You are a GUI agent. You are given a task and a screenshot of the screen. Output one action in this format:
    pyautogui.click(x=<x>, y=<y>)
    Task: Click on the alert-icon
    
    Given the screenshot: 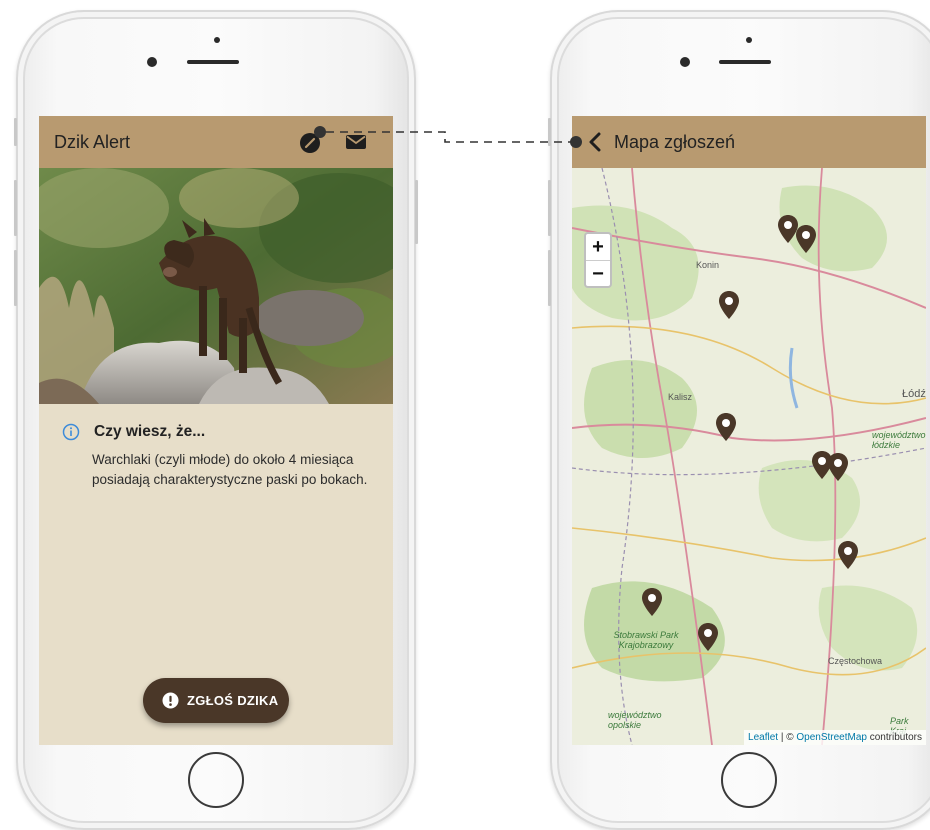 What is the action you would take?
    pyautogui.click(x=170, y=700)
    